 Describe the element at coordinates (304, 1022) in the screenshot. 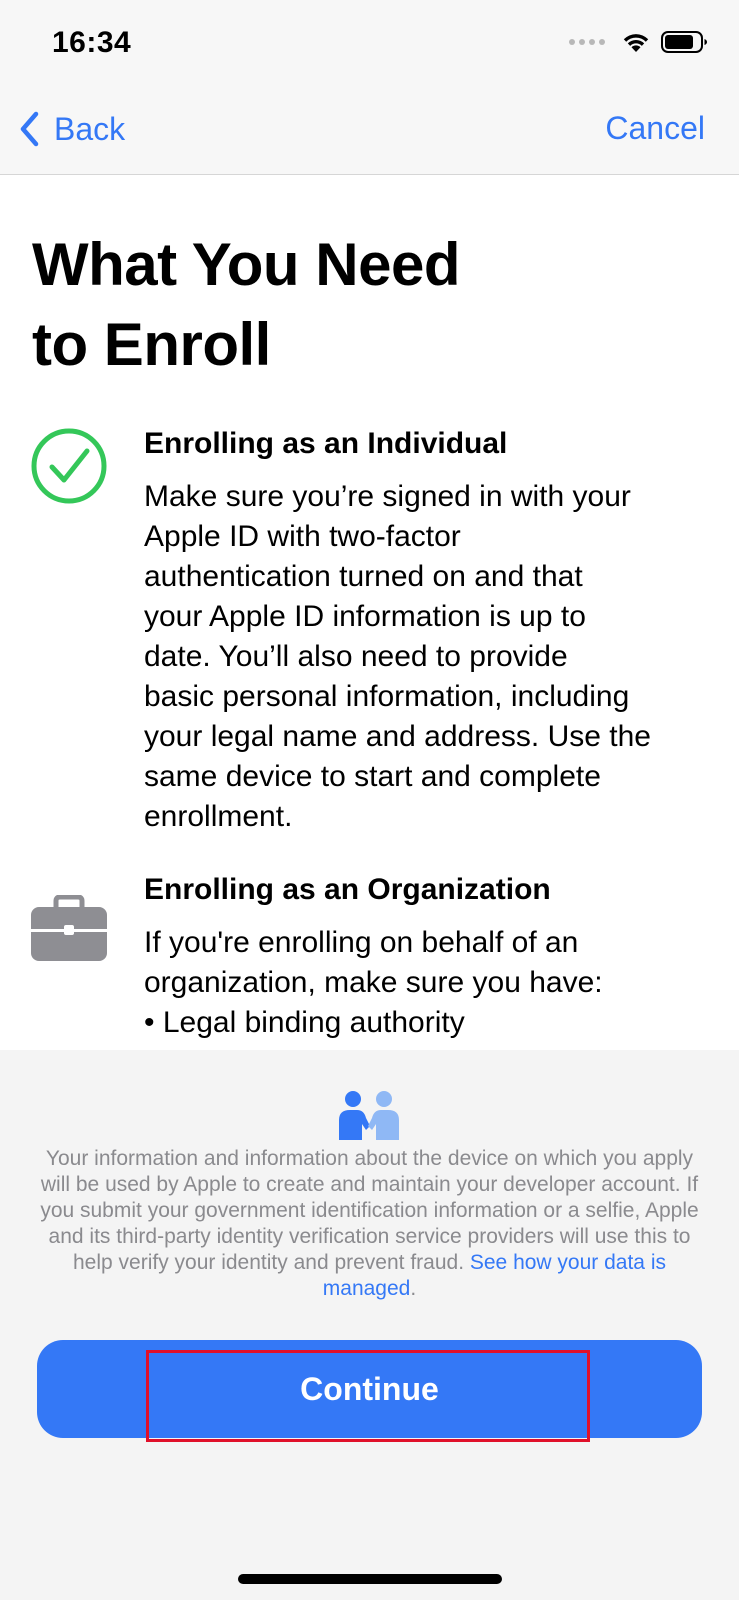

I see `body-line: • Legal binding authority` at that location.